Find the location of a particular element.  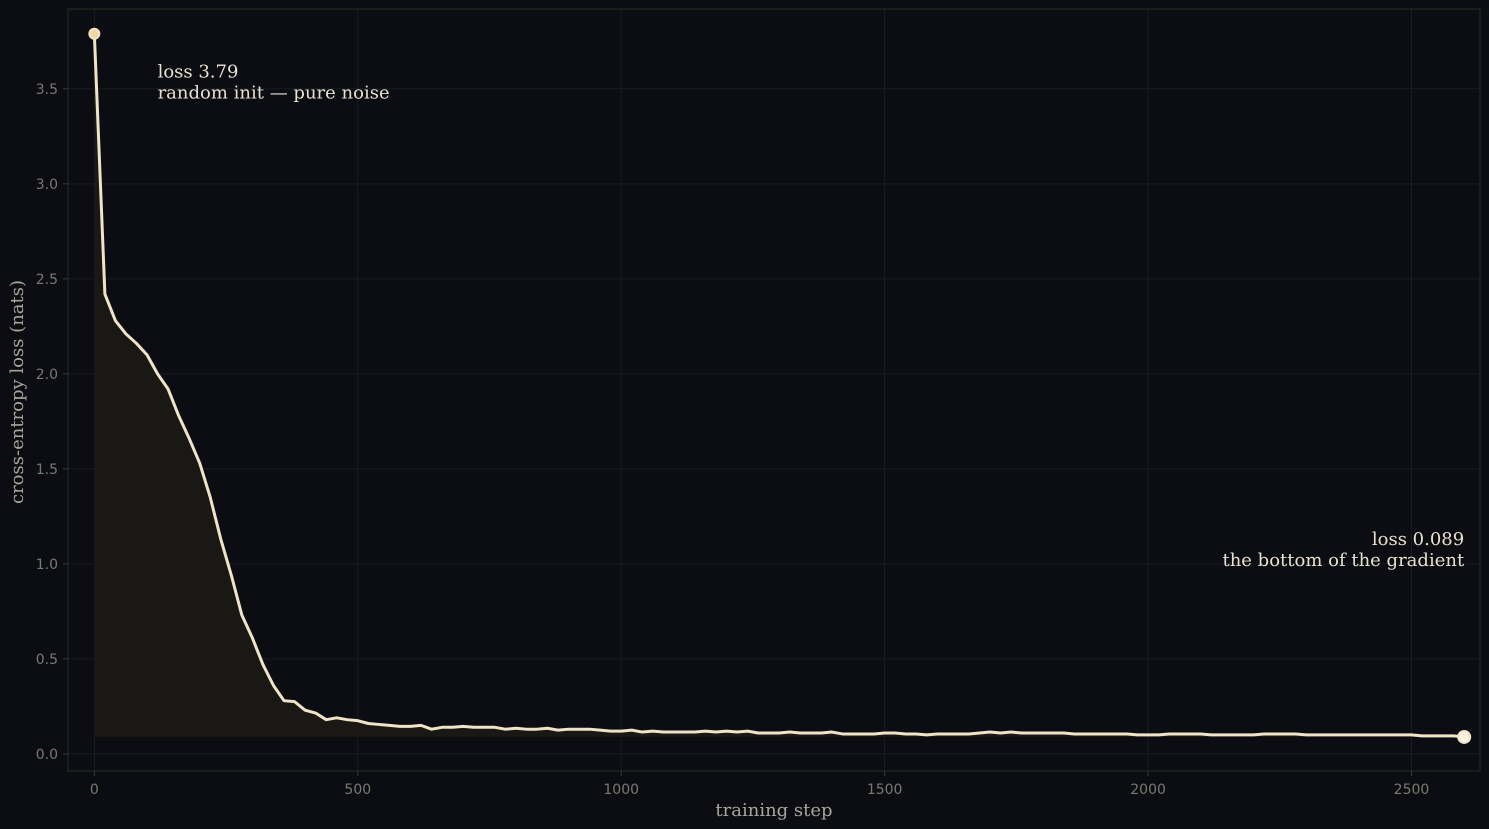

y-axis-label: cross-entropy loss (nats) is located at coordinates (17, 392).